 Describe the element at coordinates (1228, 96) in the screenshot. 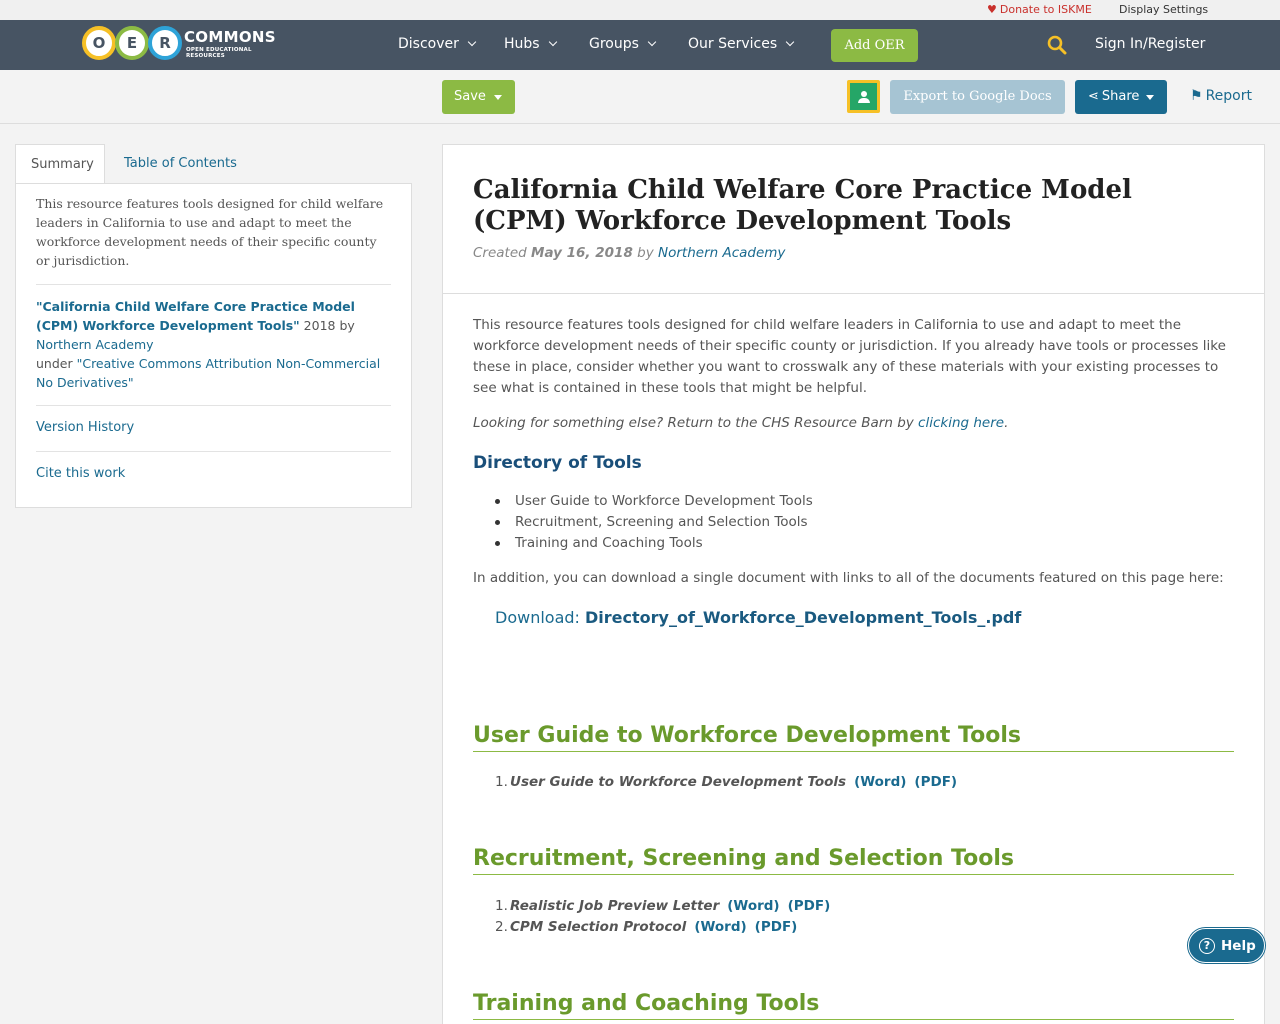

I see `report-label: Report` at that location.